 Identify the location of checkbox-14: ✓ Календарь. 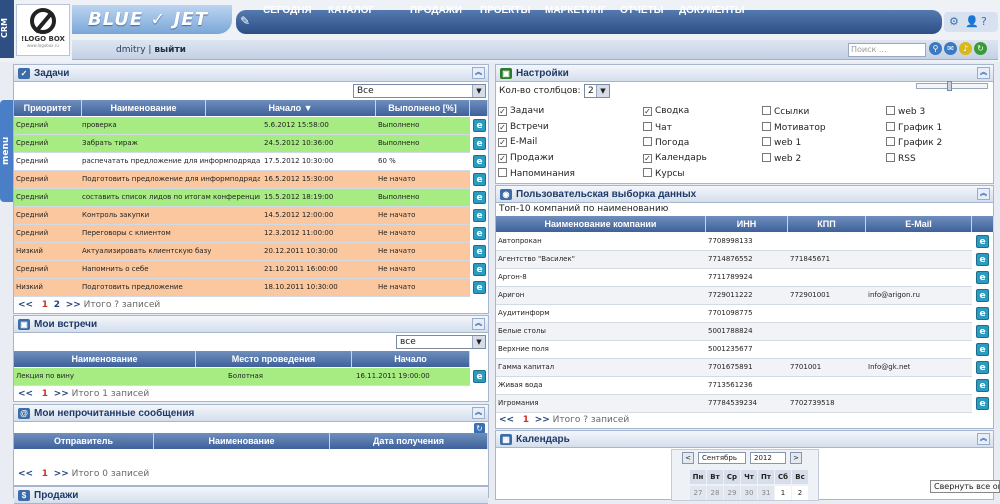
(675, 158).